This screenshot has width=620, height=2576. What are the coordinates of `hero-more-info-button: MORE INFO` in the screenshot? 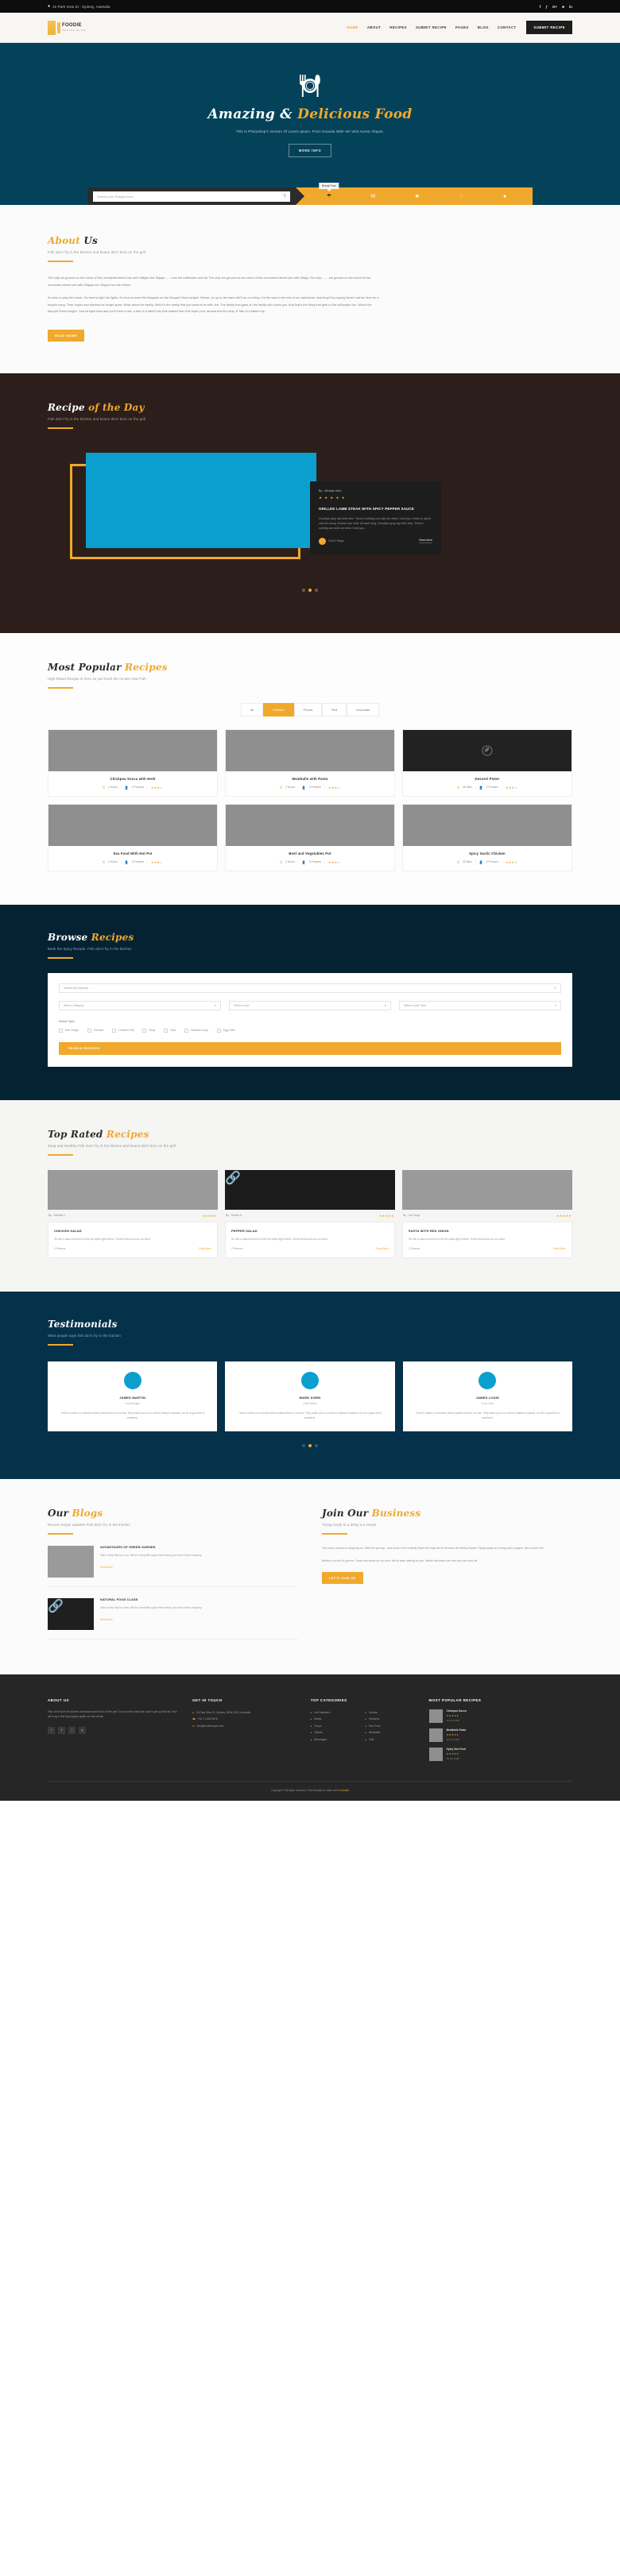 It's located at (310, 150).